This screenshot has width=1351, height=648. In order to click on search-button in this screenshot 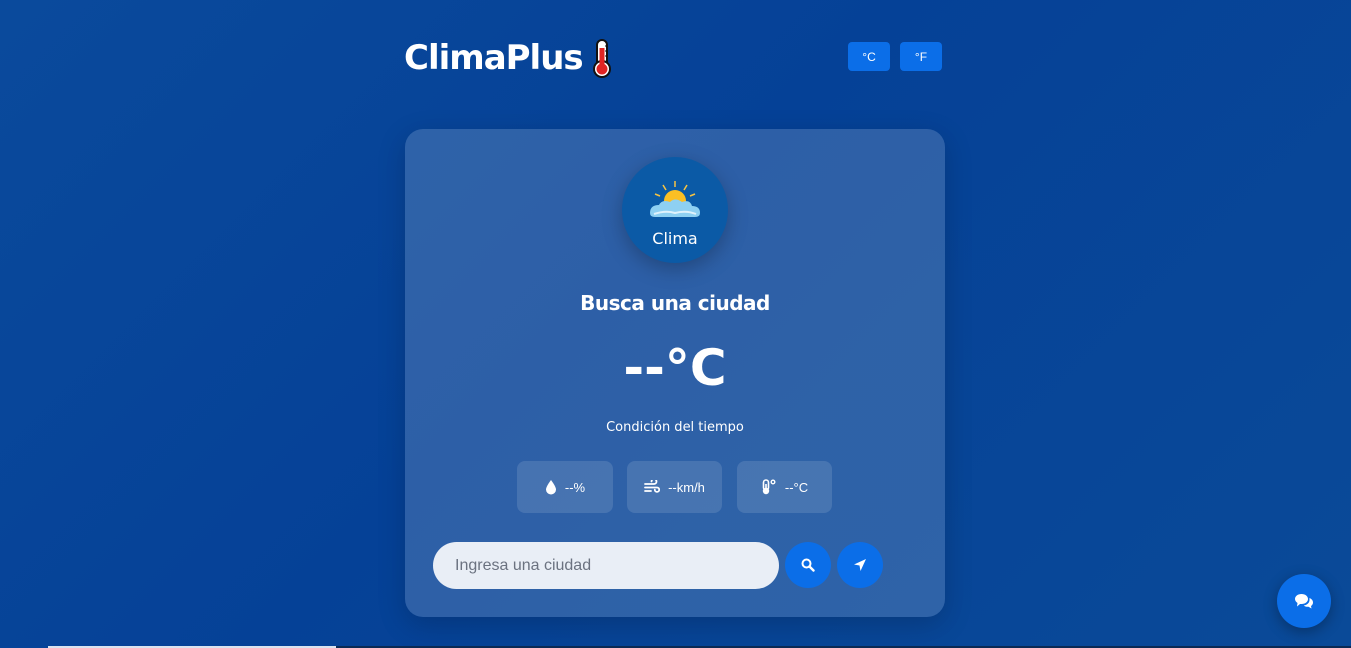, I will do `click(808, 565)`.